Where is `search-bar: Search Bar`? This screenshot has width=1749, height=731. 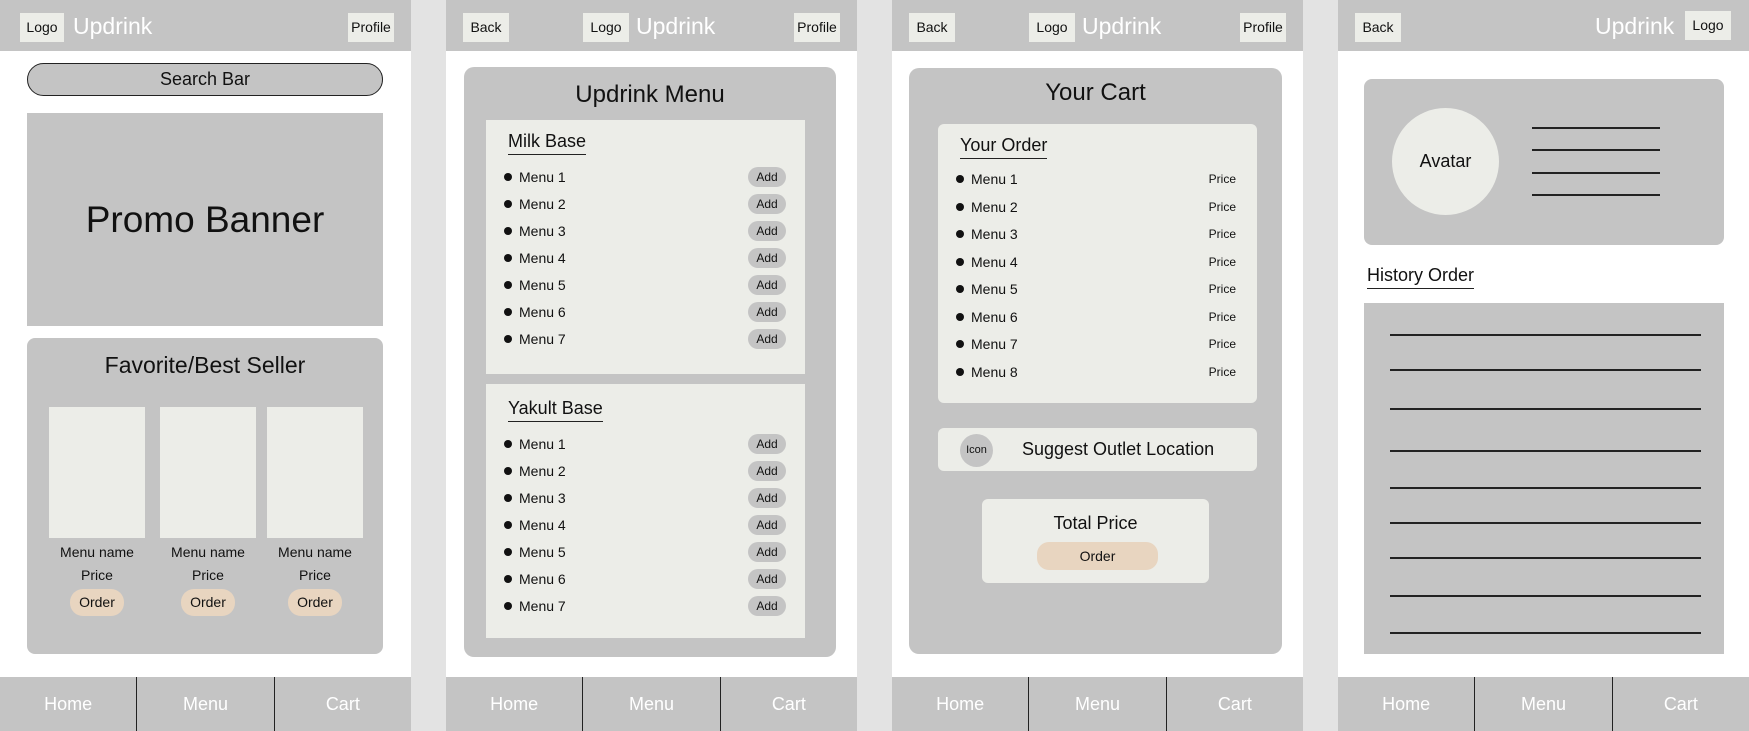 search-bar: Search Bar is located at coordinates (205, 79).